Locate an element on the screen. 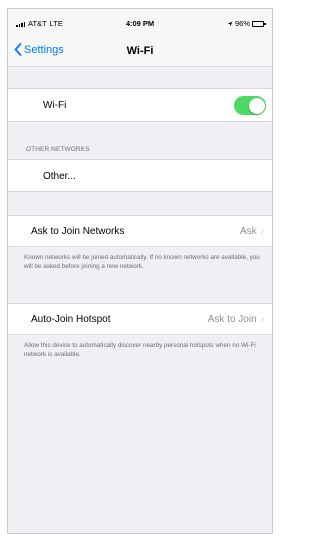 The image size is (320, 538). ask-to-join-row: Ask to Join Networks Ask › is located at coordinates (140, 231).